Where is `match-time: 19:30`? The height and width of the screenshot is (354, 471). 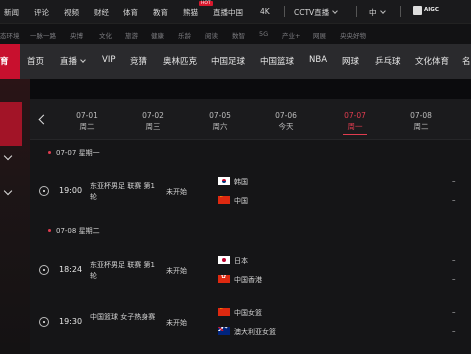 match-time: 19:30 is located at coordinates (71, 321).